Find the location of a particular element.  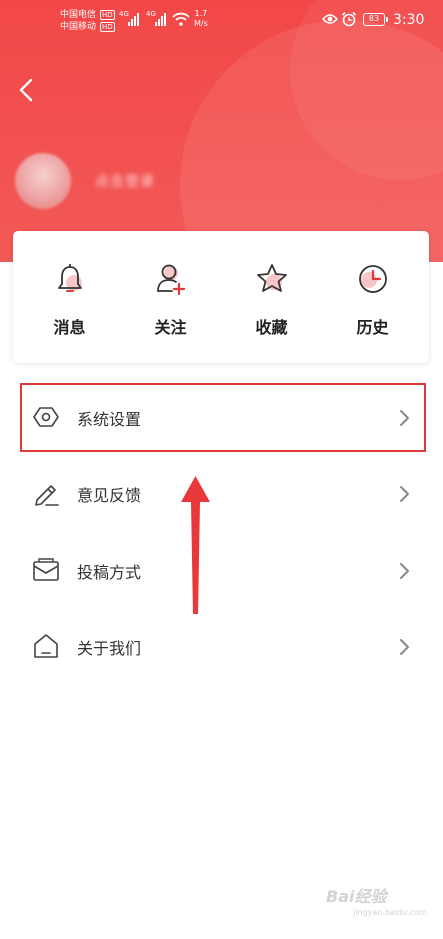

quick-action-follow: 关注 is located at coordinates (171, 284).